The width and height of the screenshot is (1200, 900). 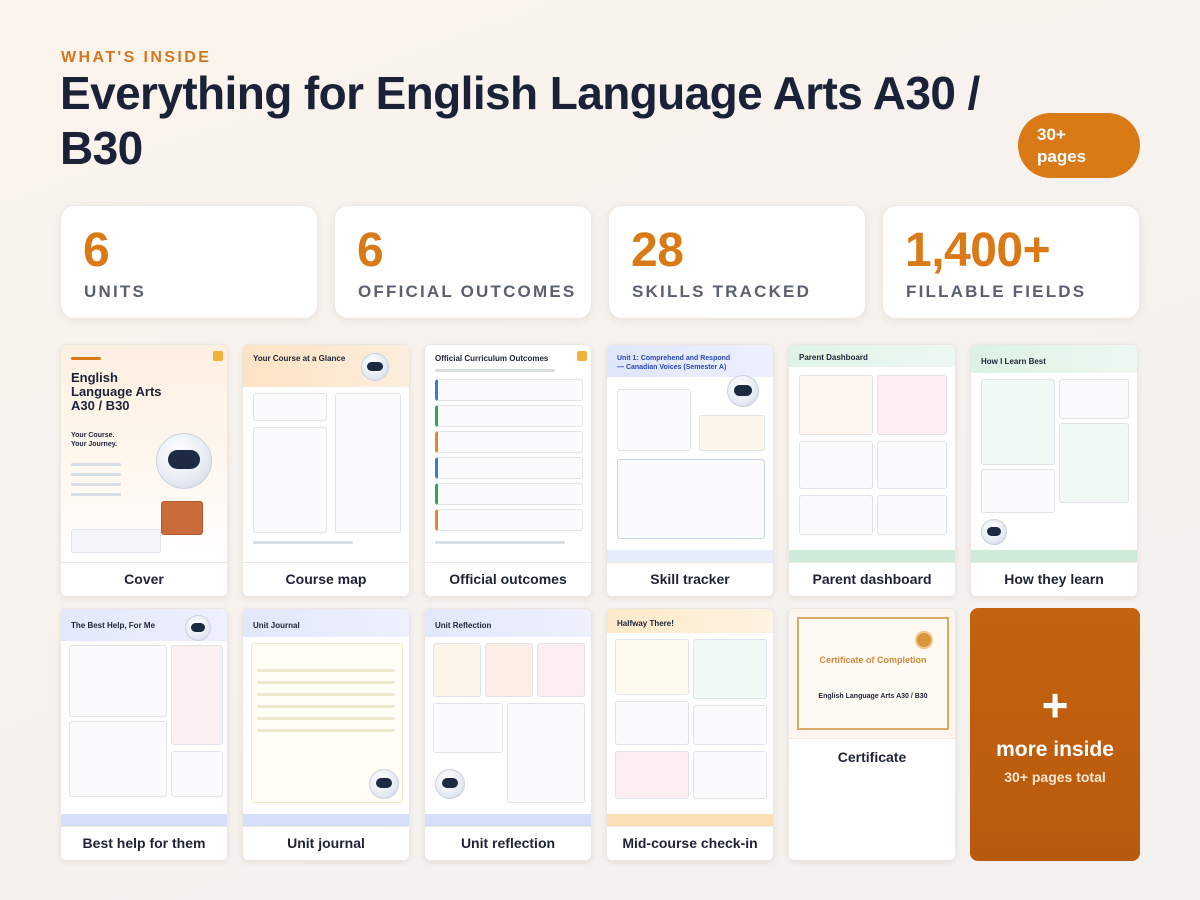 I want to click on page-thumbnail: The Best Help, For Me, so click(x=144, y=718).